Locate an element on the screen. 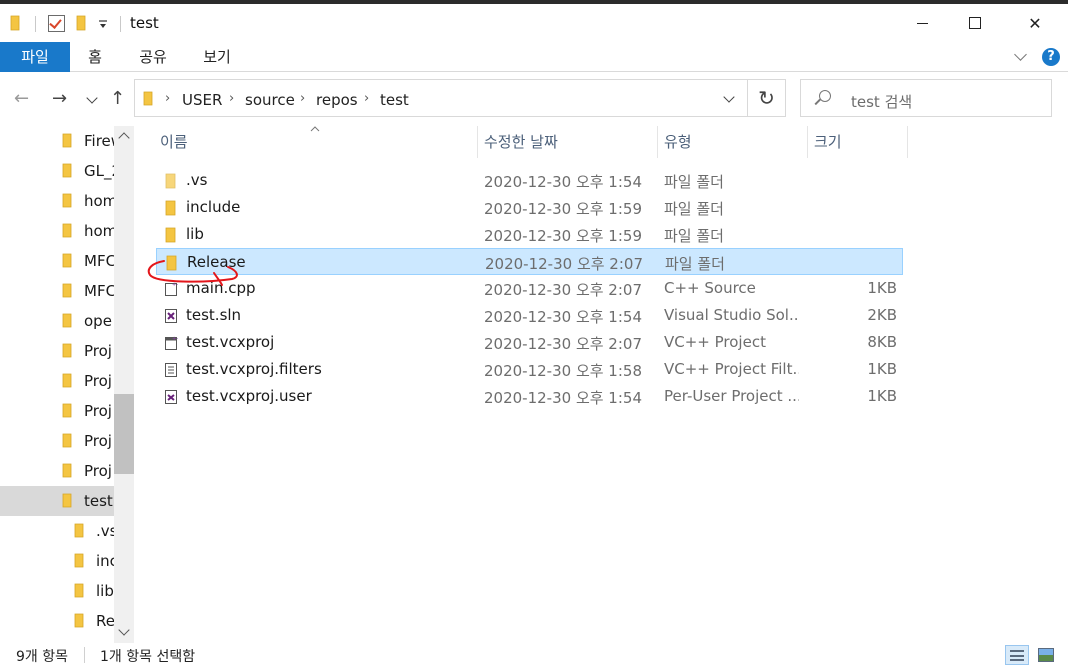 Image resolution: width=1068 pixels, height=667 pixels. properties-icon is located at coordinates (56, 23).